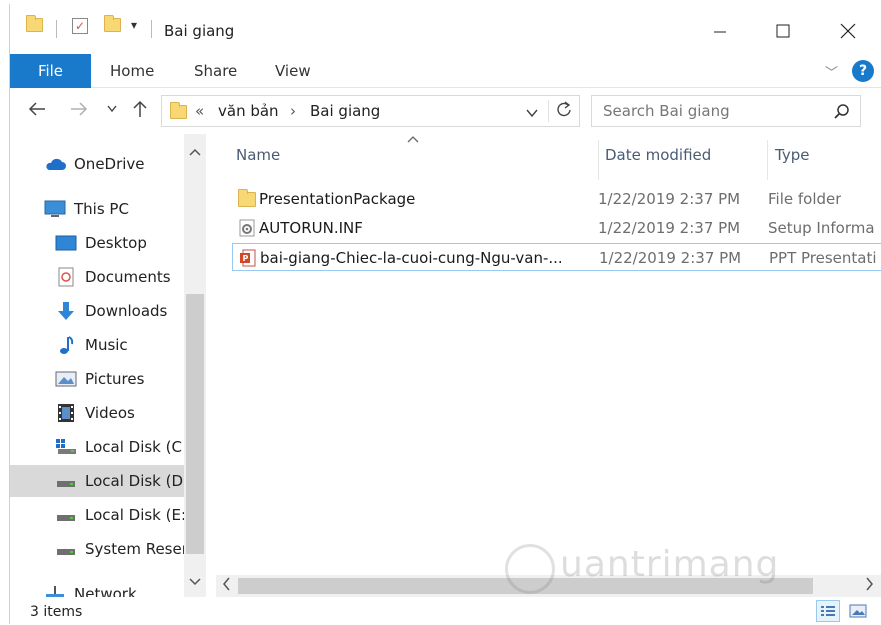 This screenshot has height=625, width=881. What do you see at coordinates (199, 111) in the screenshot?
I see `breadcrumb-overflow: «` at bounding box center [199, 111].